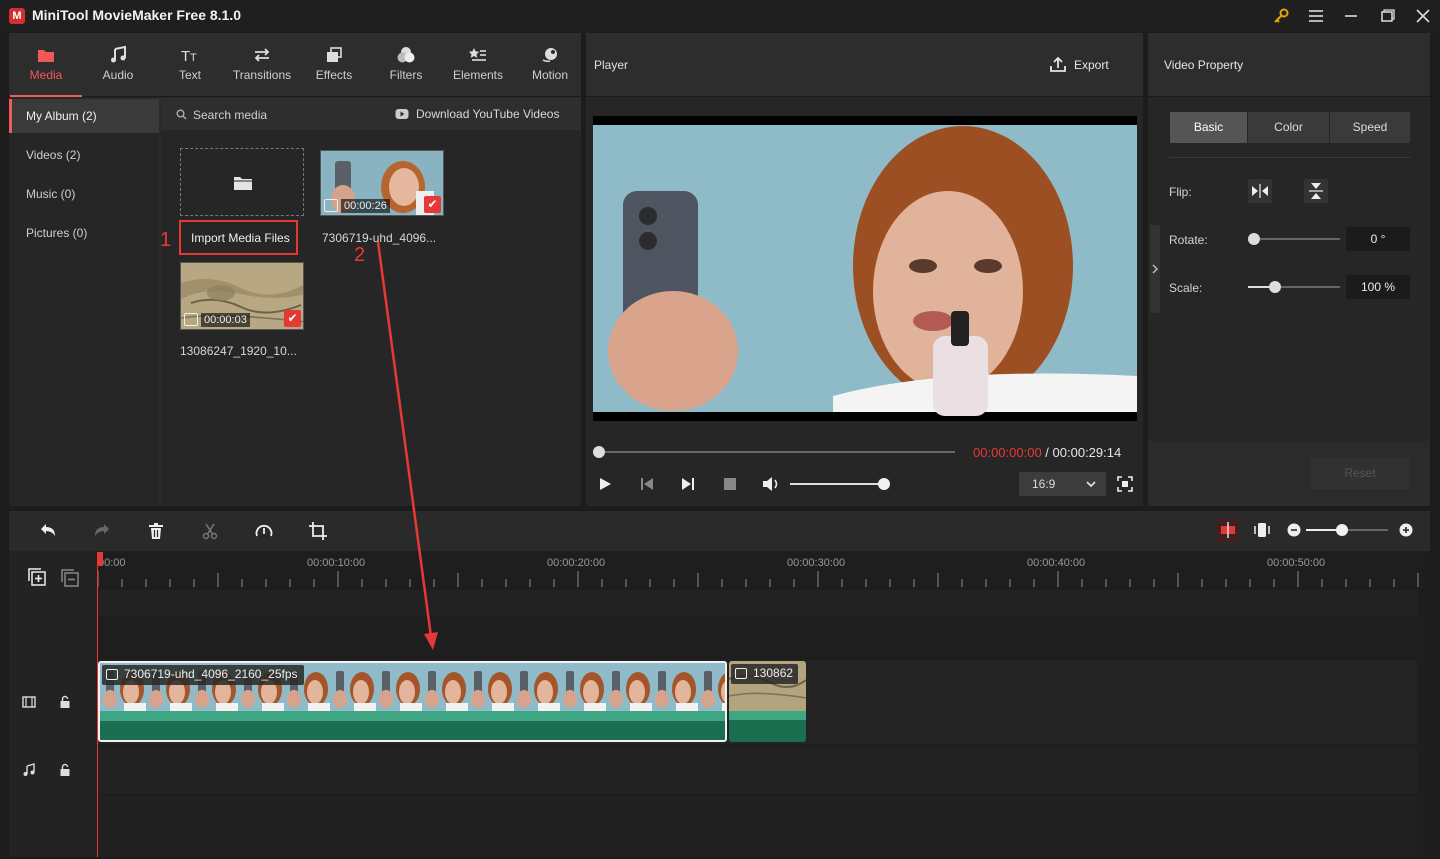 This screenshot has width=1440, height=859. Describe the element at coordinates (1378, 287) in the screenshot. I see `scale-value-input: 100 %` at that location.